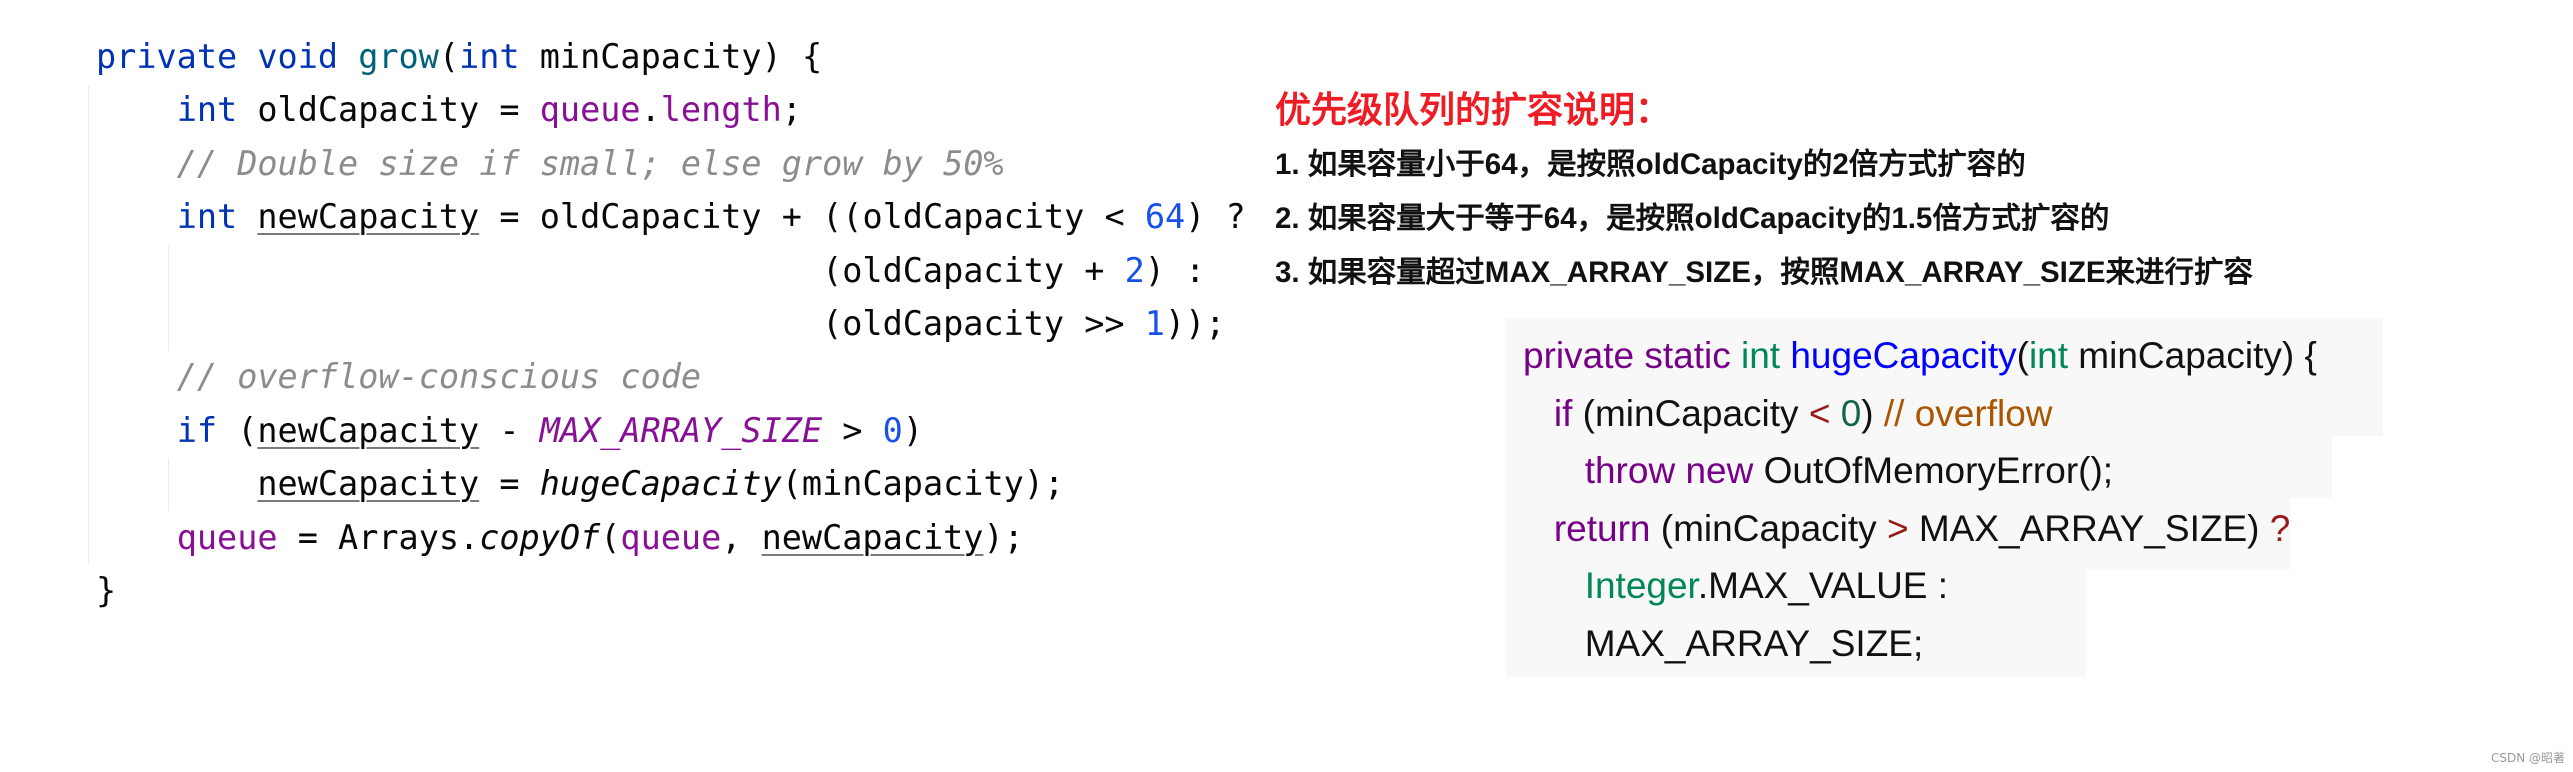 Image resolution: width=2573 pixels, height=772 pixels. Describe the element at coordinates (308, 56) in the screenshot. I see `code-token: void` at that location.